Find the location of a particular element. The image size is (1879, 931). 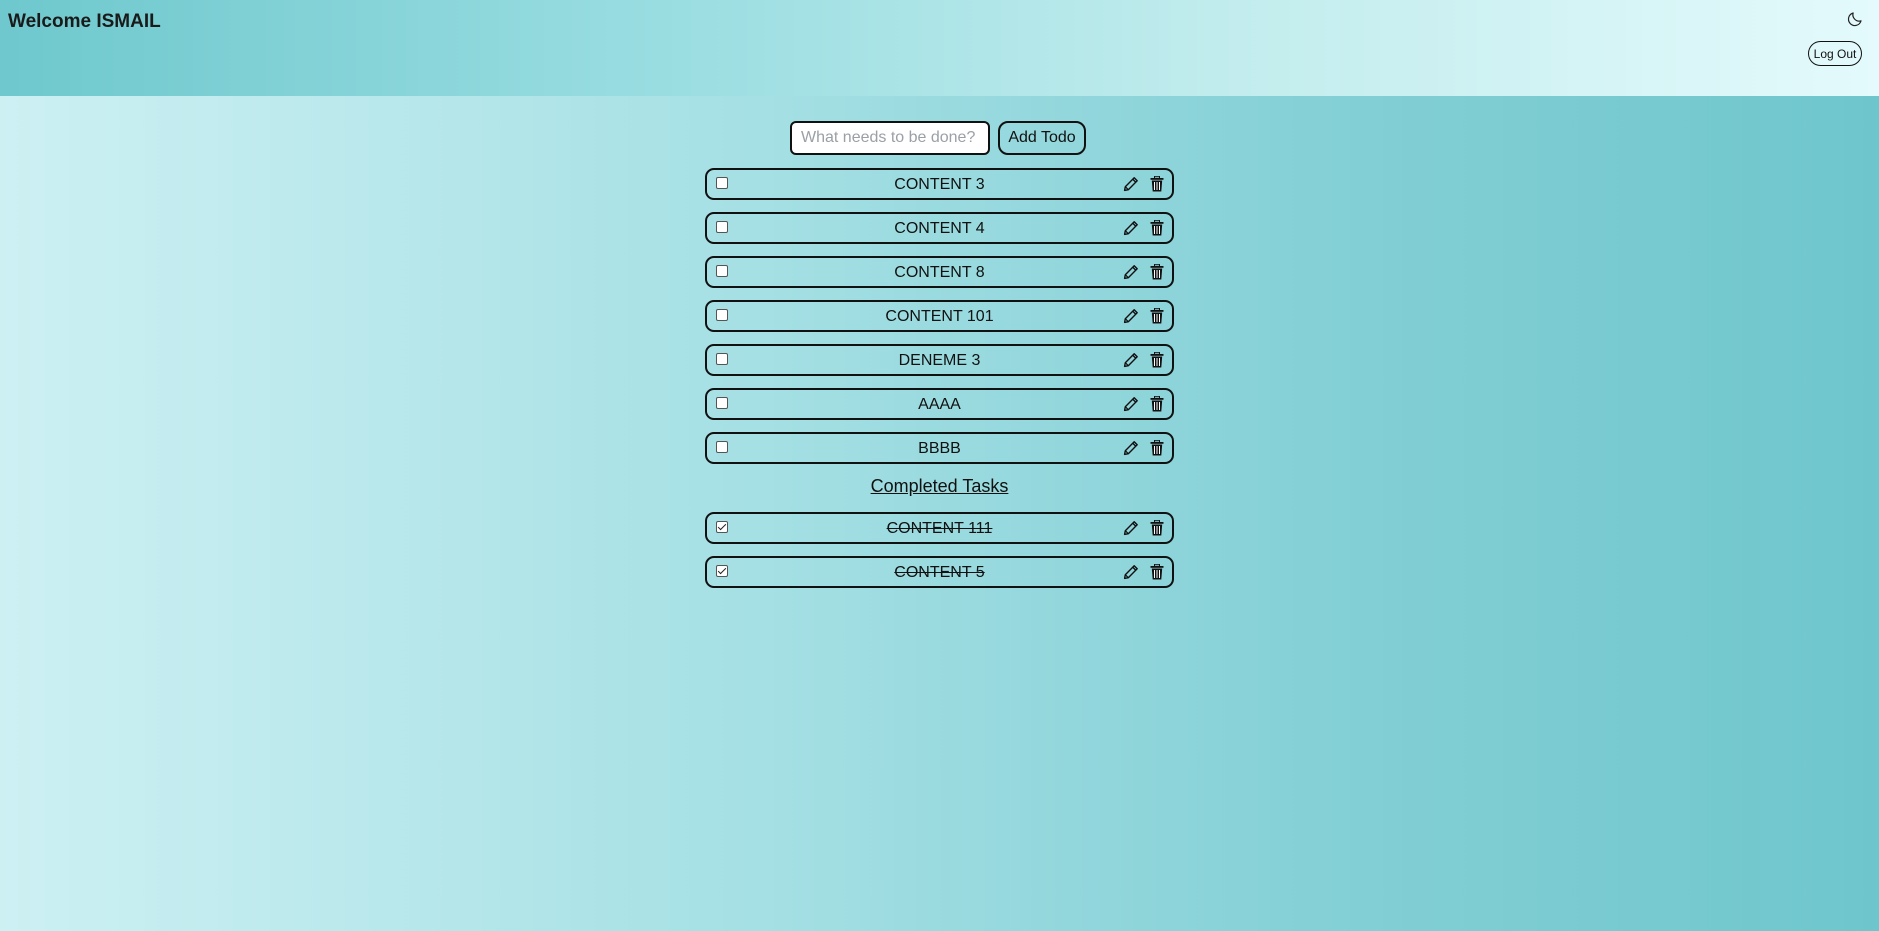

todo-item: CONTENT 111 is located at coordinates (939, 528).